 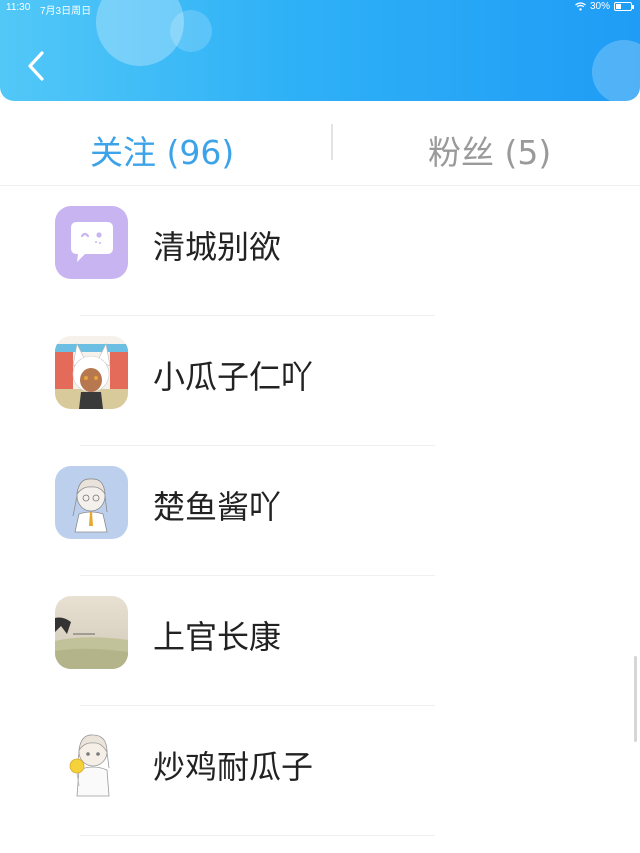 What do you see at coordinates (320, 9) in the screenshot?
I see `status-bar: 11:30 7月3日周日 30%` at bounding box center [320, 9].